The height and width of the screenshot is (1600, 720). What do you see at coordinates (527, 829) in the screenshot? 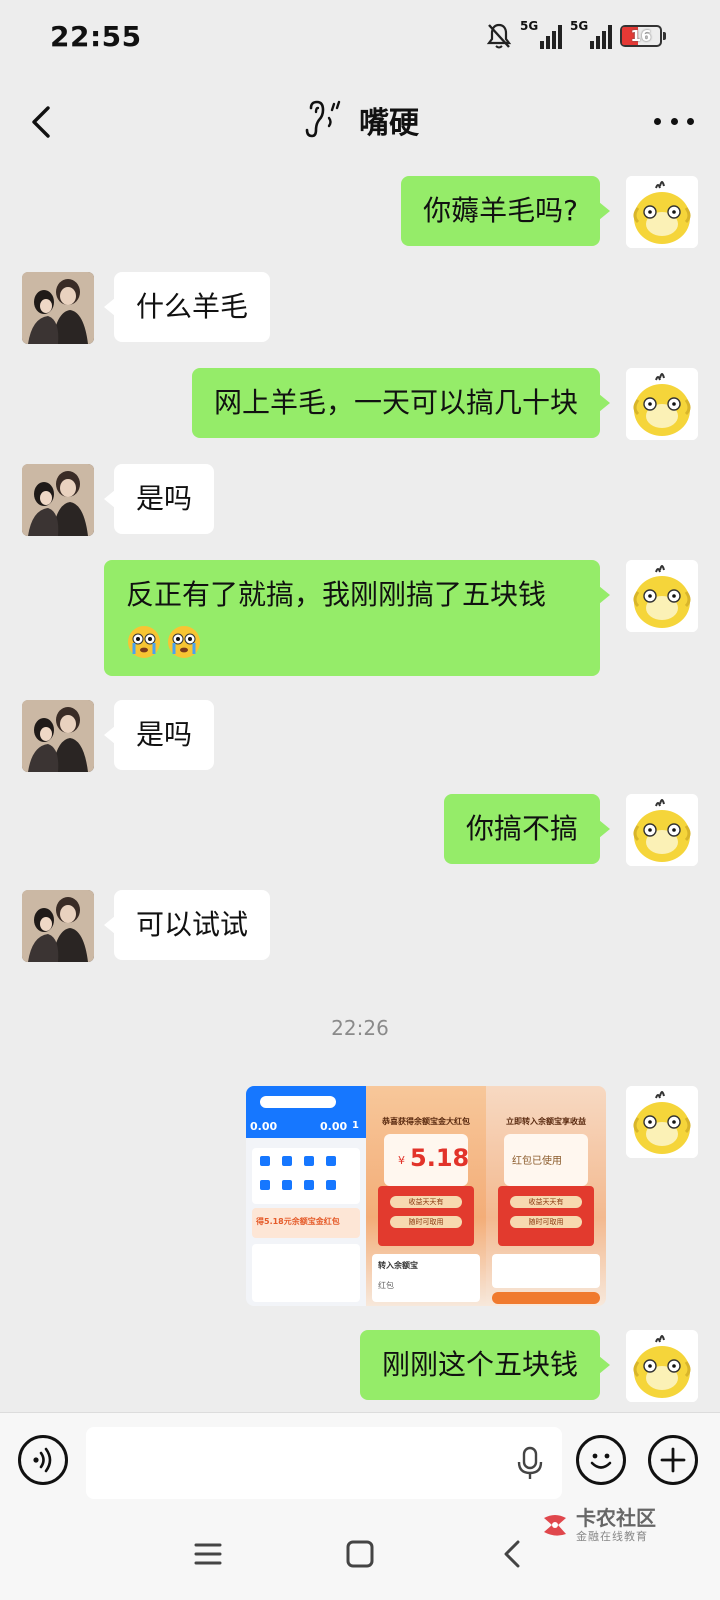
I see `outgoing-message: 你搞不搞` at bounding box center [527, 829].